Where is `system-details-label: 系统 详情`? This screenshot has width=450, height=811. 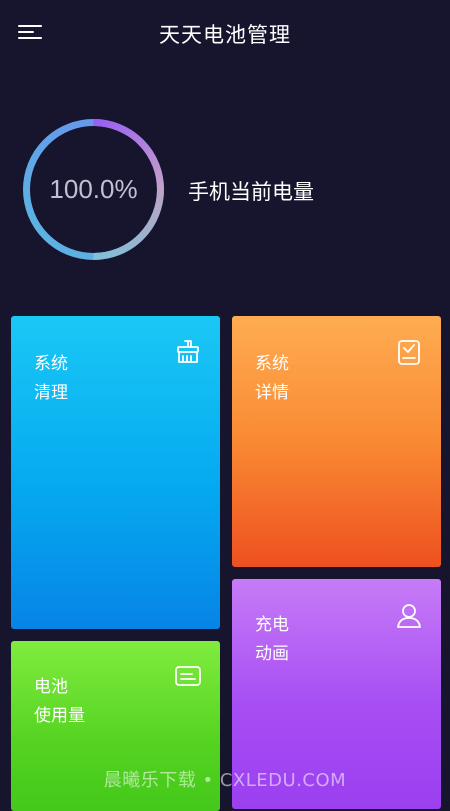
system-details-label: 系统 详情 is located at coordinates (272, 378).